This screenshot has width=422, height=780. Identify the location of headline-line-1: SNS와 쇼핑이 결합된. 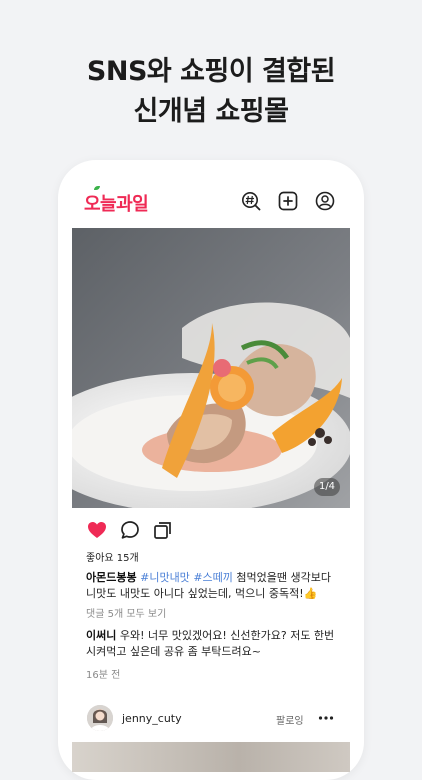
(211, 71).